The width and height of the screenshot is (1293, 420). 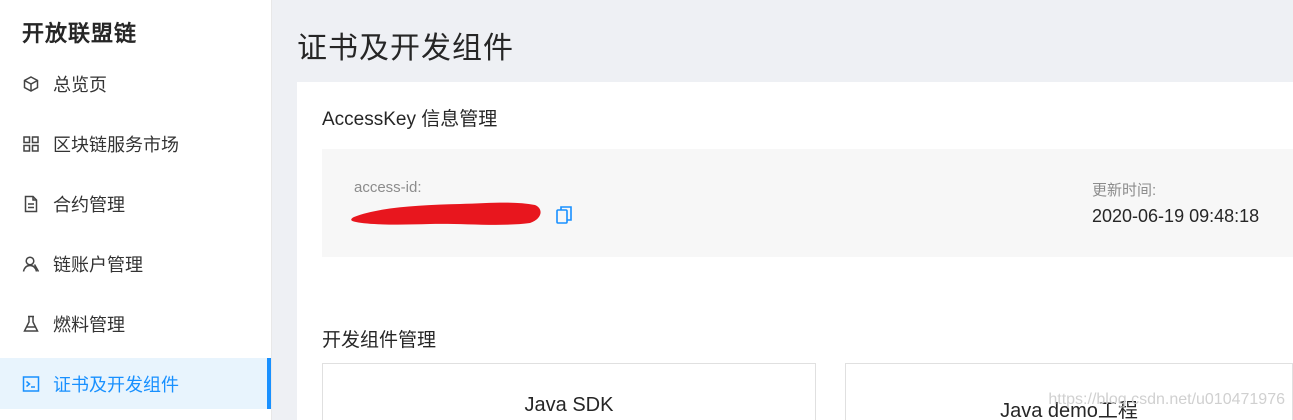 I want to click on redaction-mark, so click(x=446, y=213).